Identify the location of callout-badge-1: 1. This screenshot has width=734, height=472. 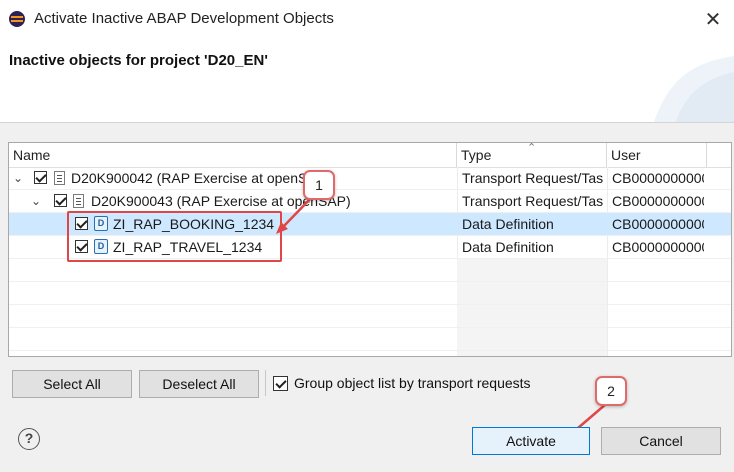
(319, 185).